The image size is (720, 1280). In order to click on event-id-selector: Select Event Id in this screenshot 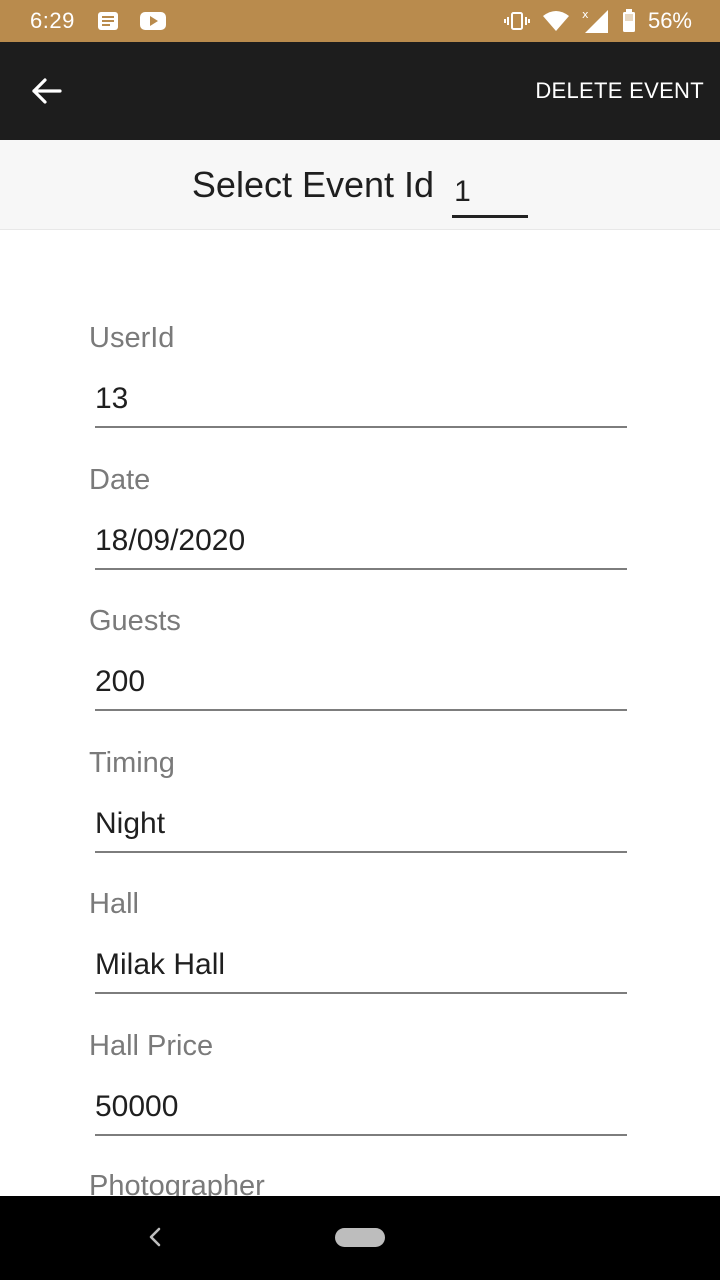, I will do `click(360, 185)`.